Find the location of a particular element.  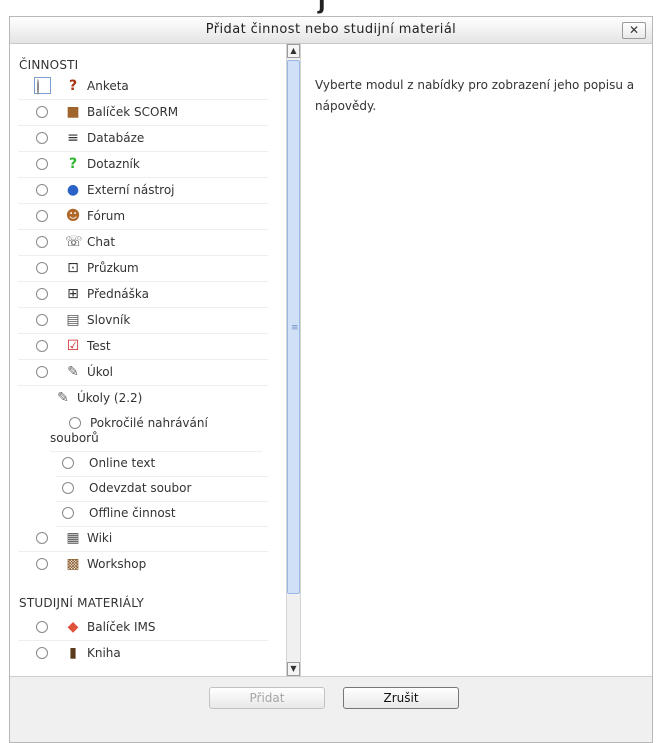

close-button: ✕ is located at coordinates (634, 30).